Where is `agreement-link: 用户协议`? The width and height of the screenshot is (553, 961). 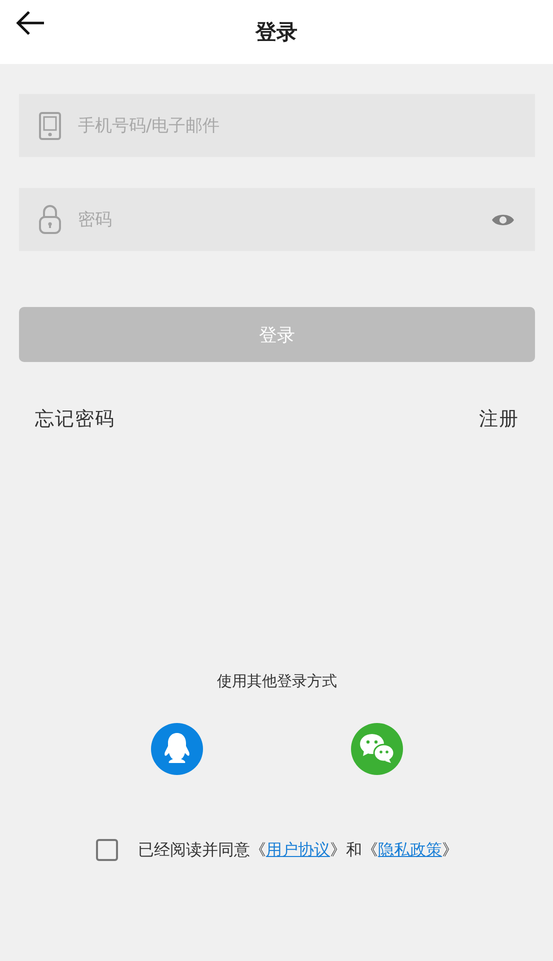 agreement-link: 用户协议 is located at coordinates (298, 849).